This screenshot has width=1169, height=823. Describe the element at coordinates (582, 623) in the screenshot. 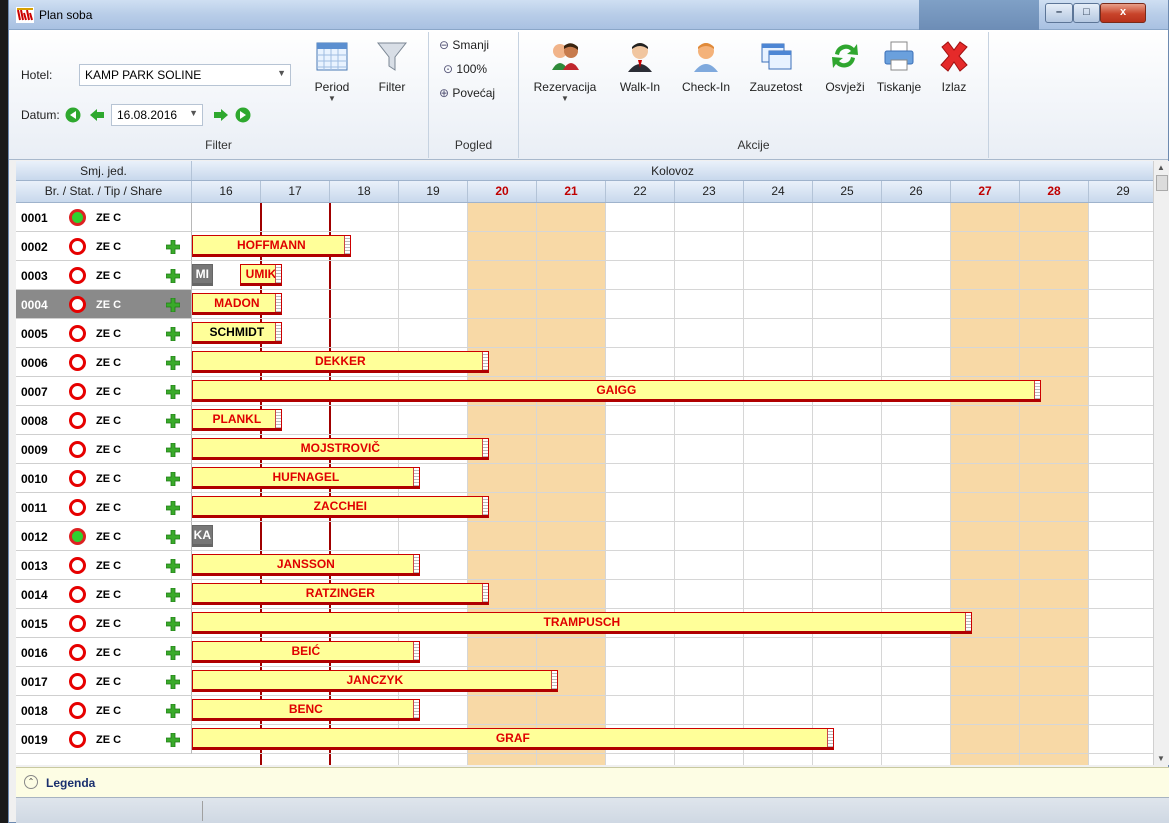

I see `booking-bar: TRAMPUSCH` at that location.